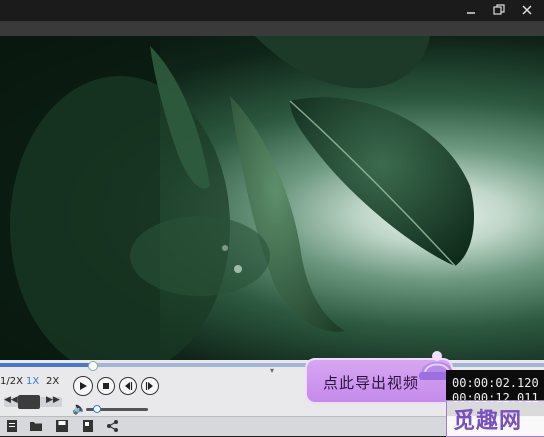  What do you see at coordinates (471, 10) in the screenshot?
I see `minimize-icon` at bounding box center [471, 10].